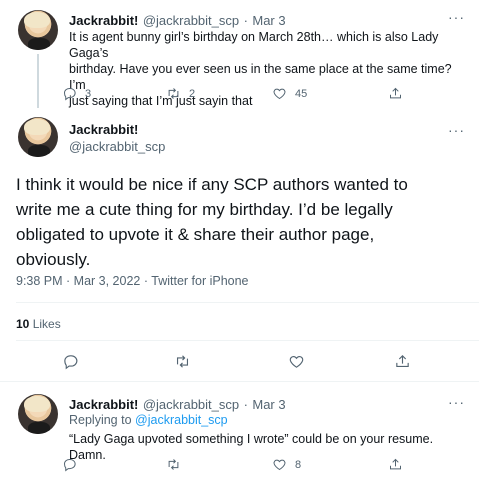 Image resolution: width=479 pixels, height=481 pixels. What do you see at coordinates (330, 464) in the screenshot?
I see `like-button: 8` at bounding box center [330, 464].